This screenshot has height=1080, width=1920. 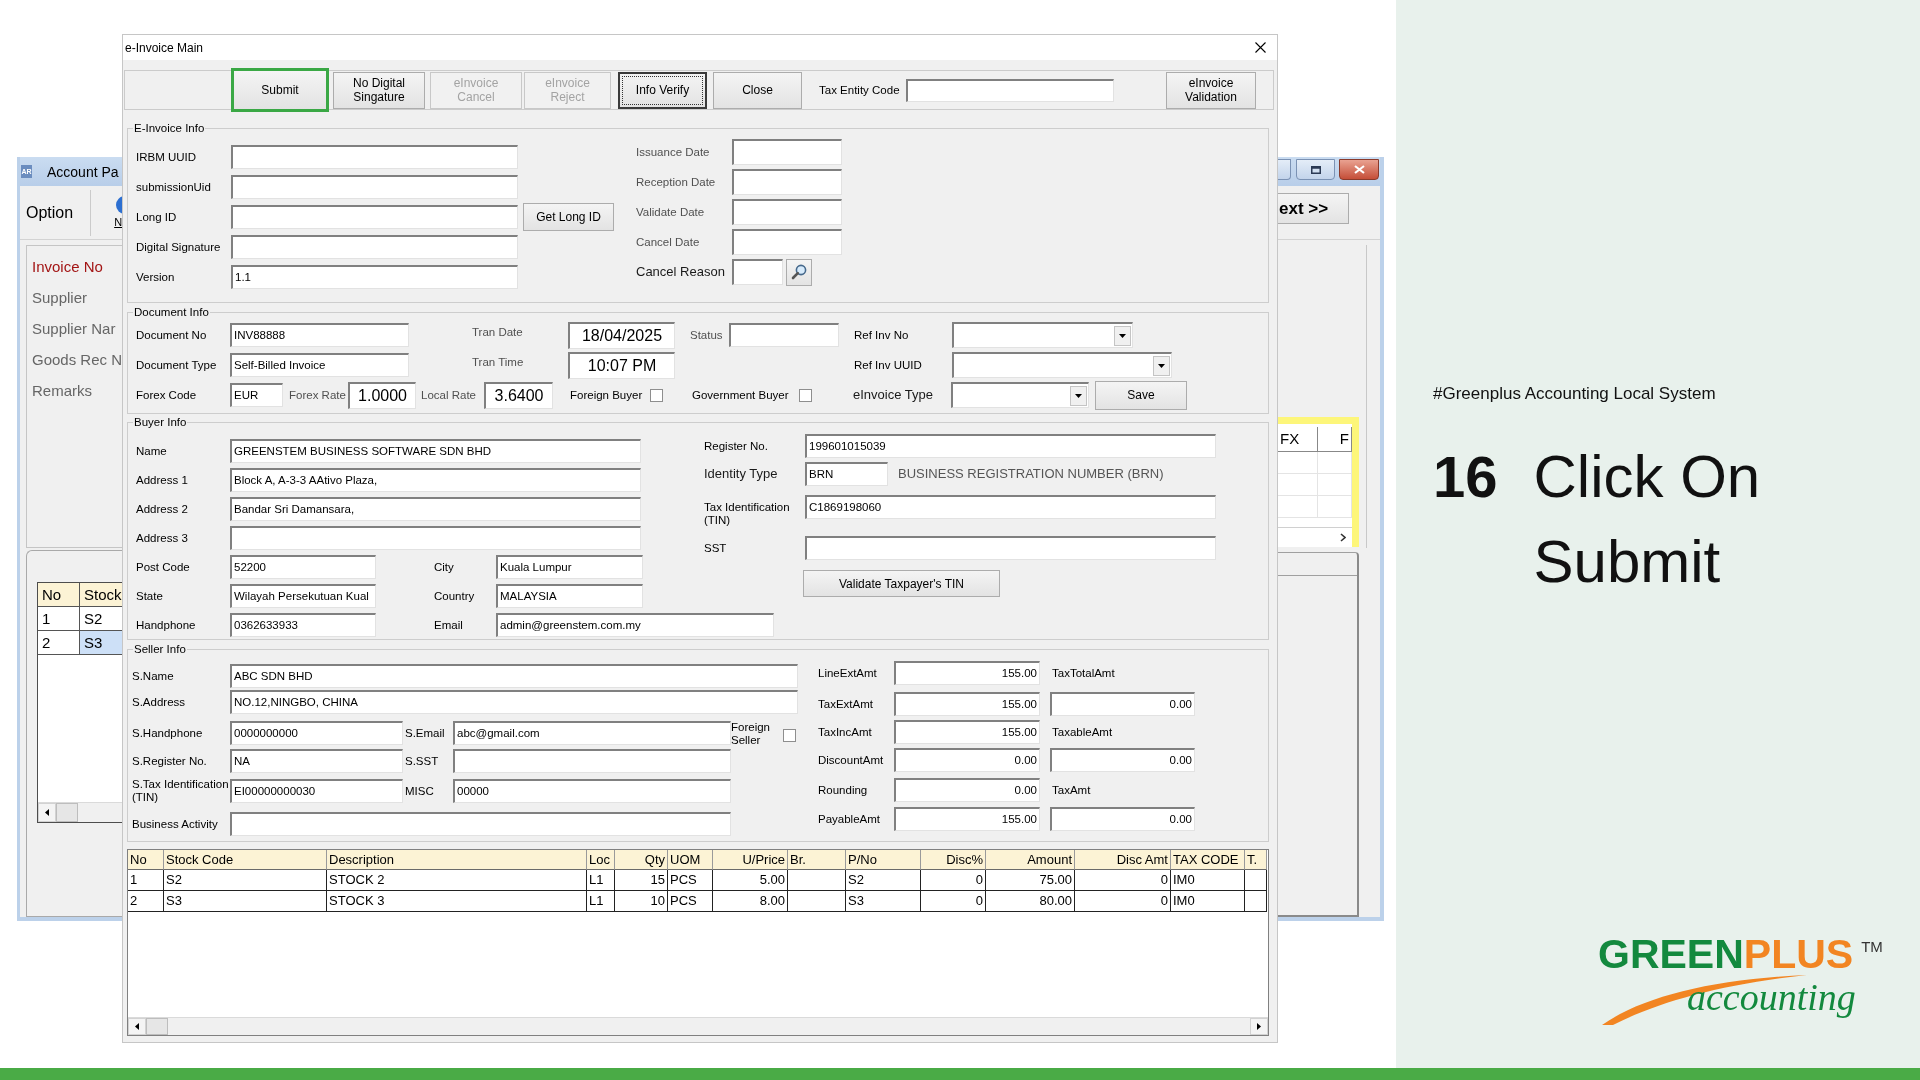 What do you see at coordinates (851, 760) in the screenshot?
I see `field-label: DiscountAmt` at bounding box center [851, 760].